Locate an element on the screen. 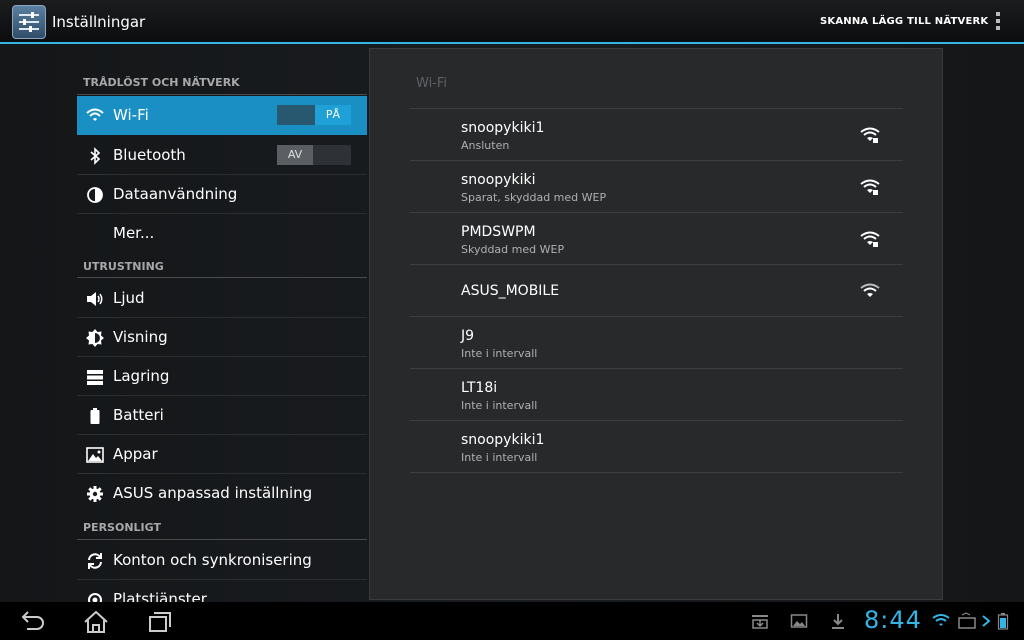  network-item: PMDSWPM Skyddad med WEP is located at coordinates (656, 239).